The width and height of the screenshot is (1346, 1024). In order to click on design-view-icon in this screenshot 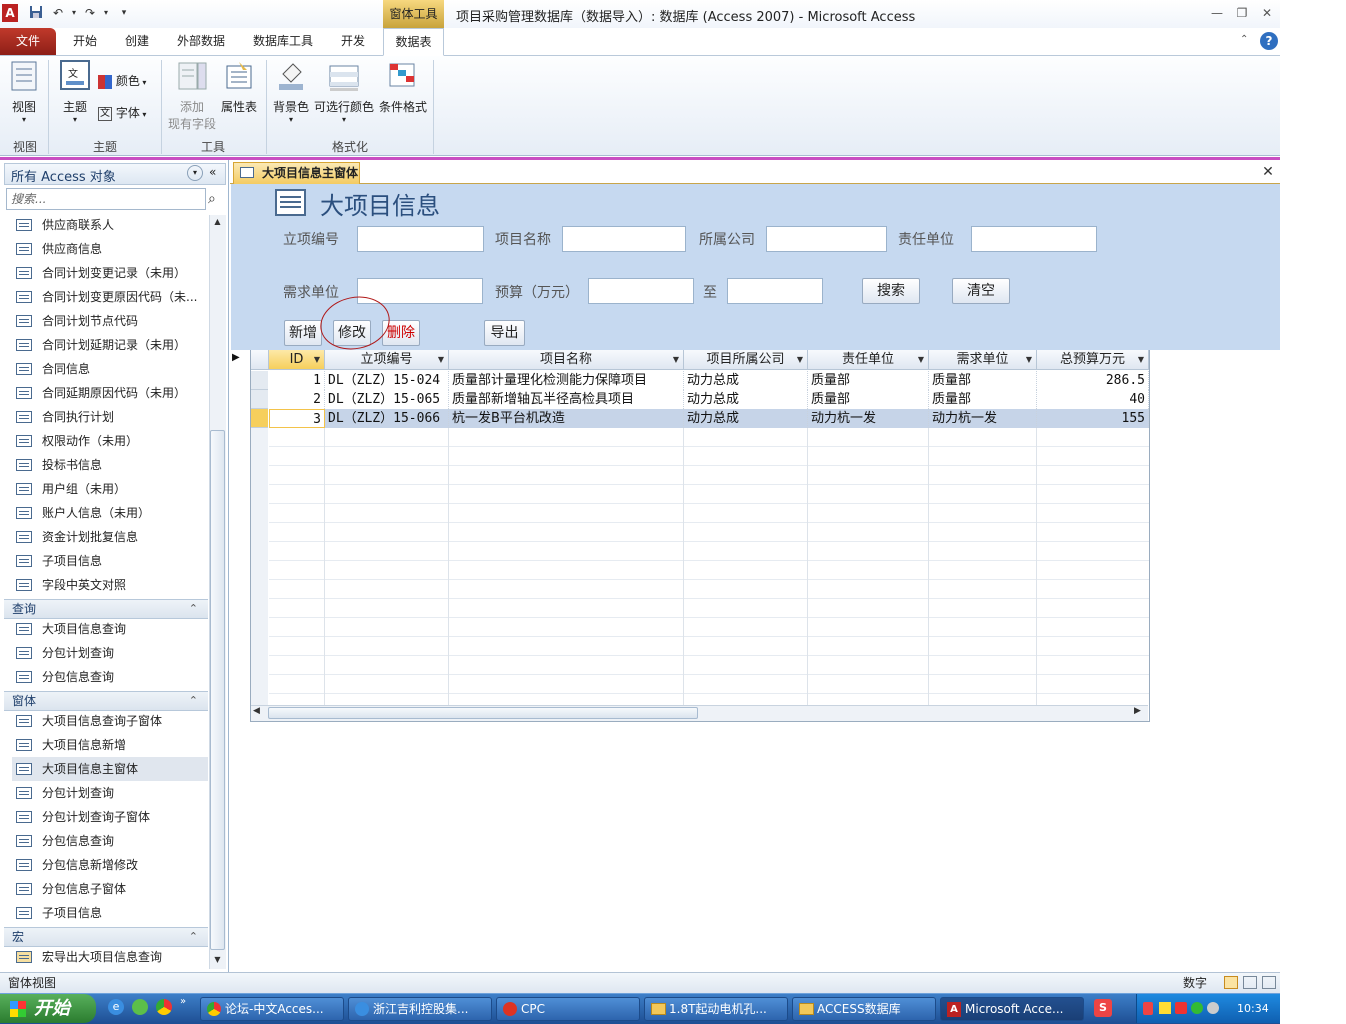, I will do `click(1269, 982)`.